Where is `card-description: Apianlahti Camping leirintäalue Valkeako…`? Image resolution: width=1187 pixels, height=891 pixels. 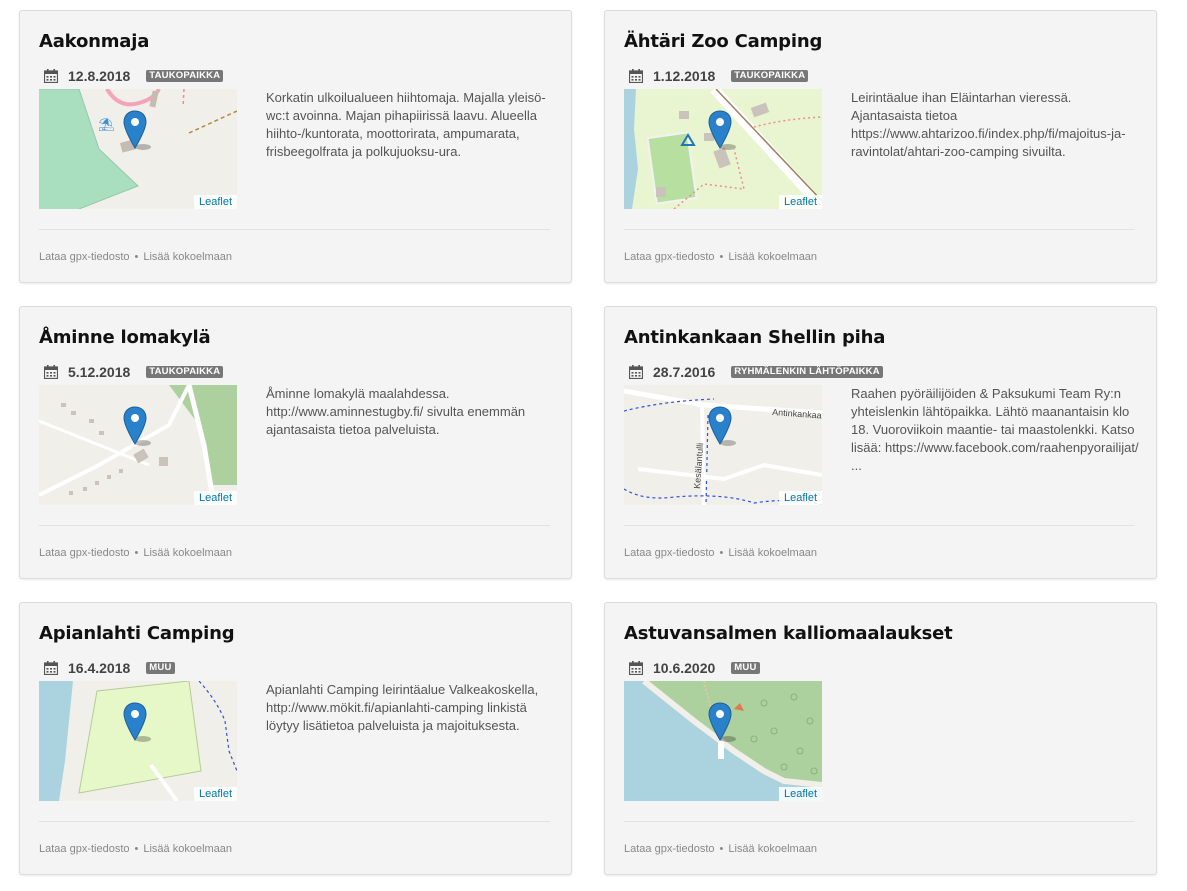
card-description: Apianlahti Camping leirintäalue Valkeako… is located at coordinates (402, 707).